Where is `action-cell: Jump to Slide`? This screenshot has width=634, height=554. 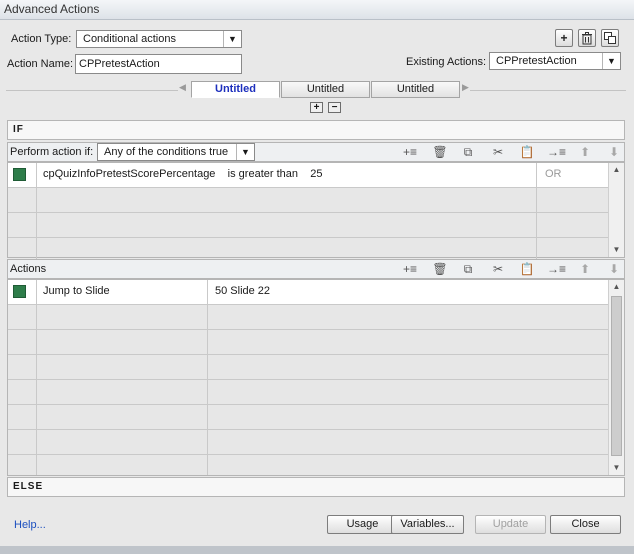
action-cell: Jump to Slide is located at coordinates (122, 292).